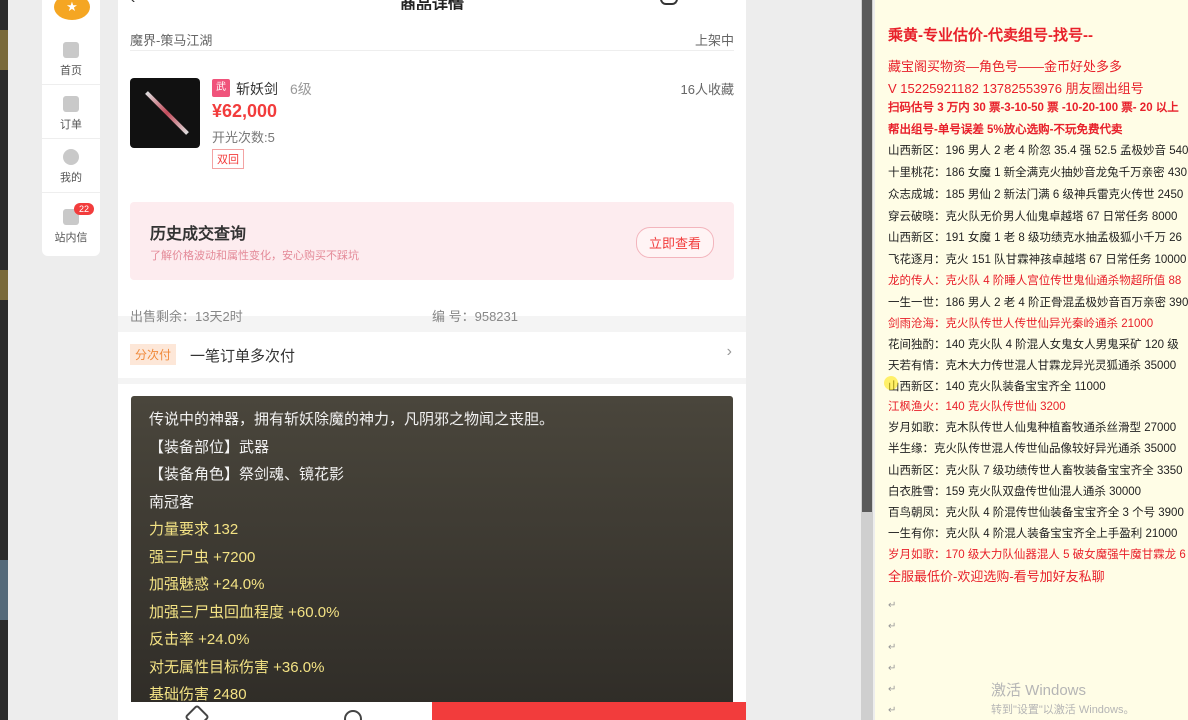  What do you see at coordinates (1021, 324) in the screenshot?
I see `doc-line: 剑雨沧海：克火队传世人传世仙异光秦岭通杀 21000` at bounding box center [1021, 324].